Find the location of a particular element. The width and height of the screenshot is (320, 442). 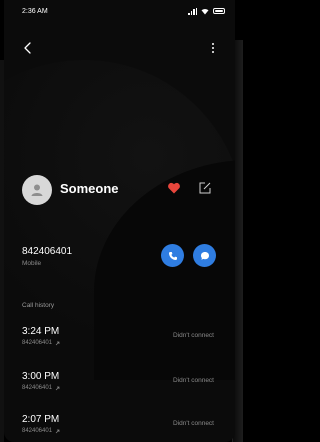

call-time: 2:07 PM is located at coordinates (41, 419).